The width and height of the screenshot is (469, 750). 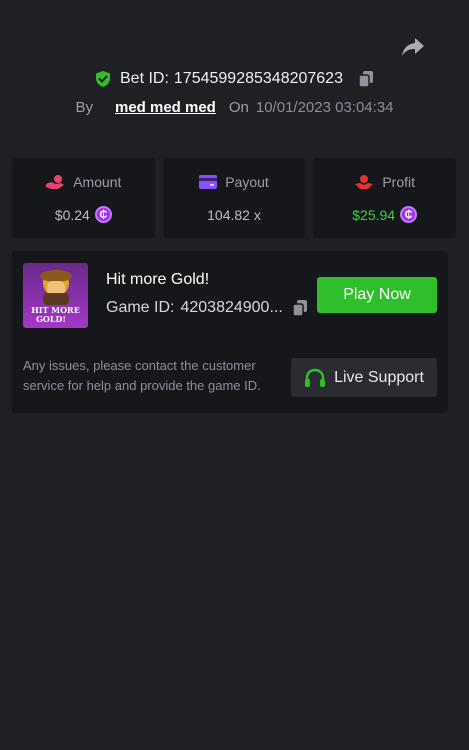 I want to click on game-thumbnail: HIT MORE GOLD!, so click(x=55, y=295).